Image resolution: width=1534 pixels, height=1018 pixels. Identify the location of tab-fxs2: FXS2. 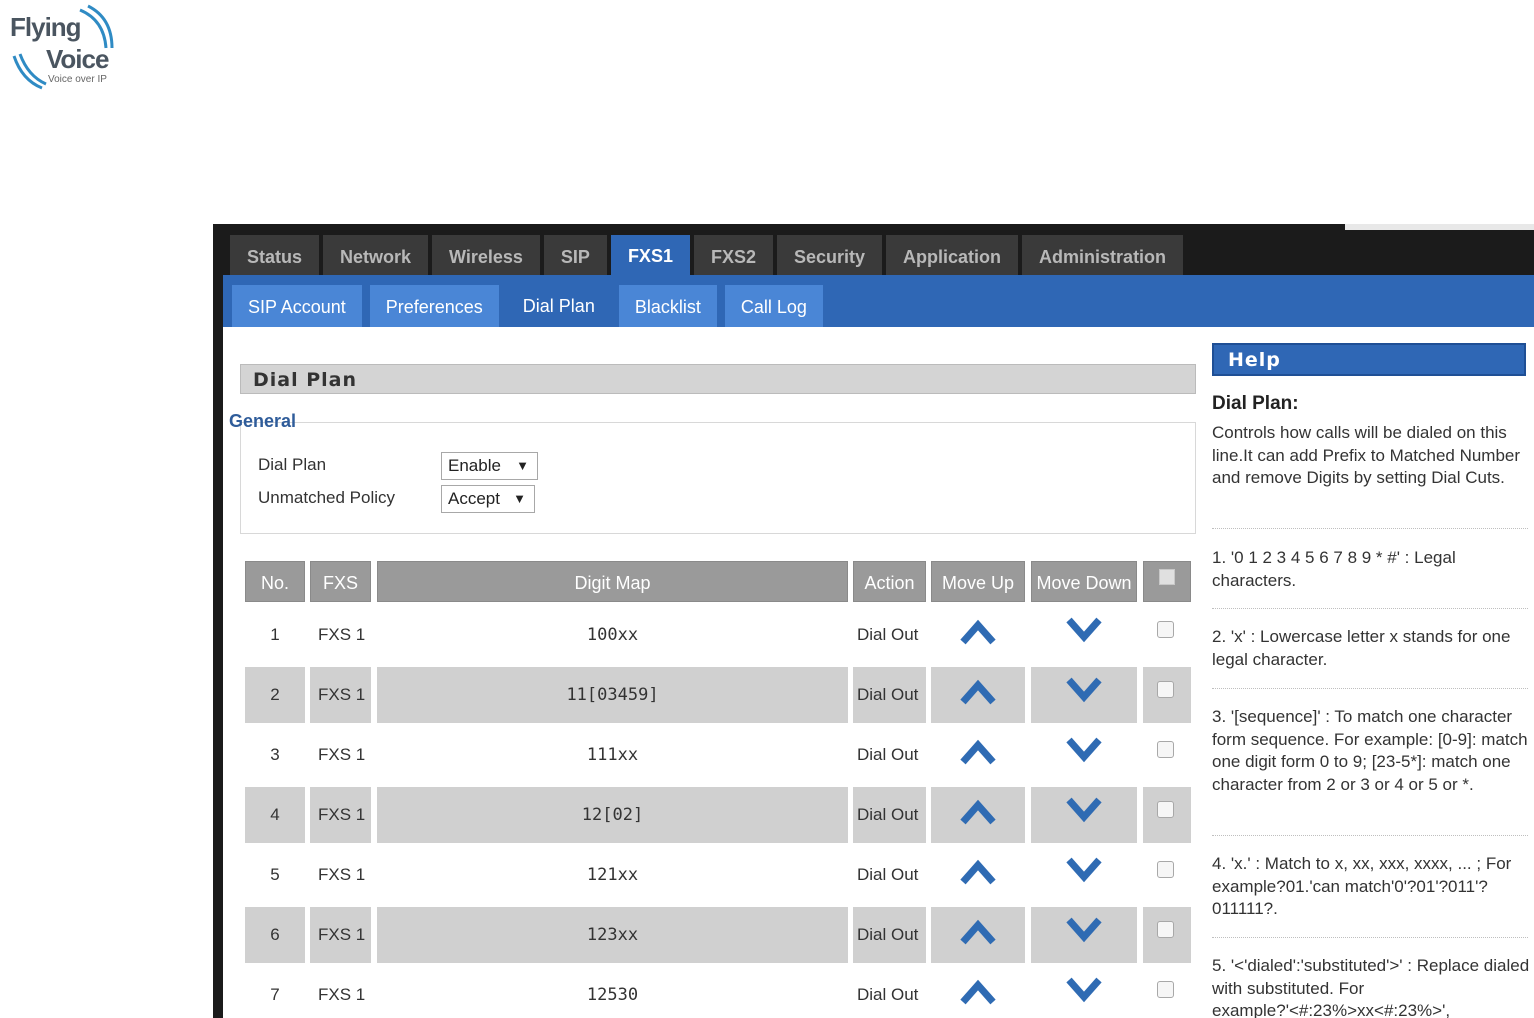
(733, 255).